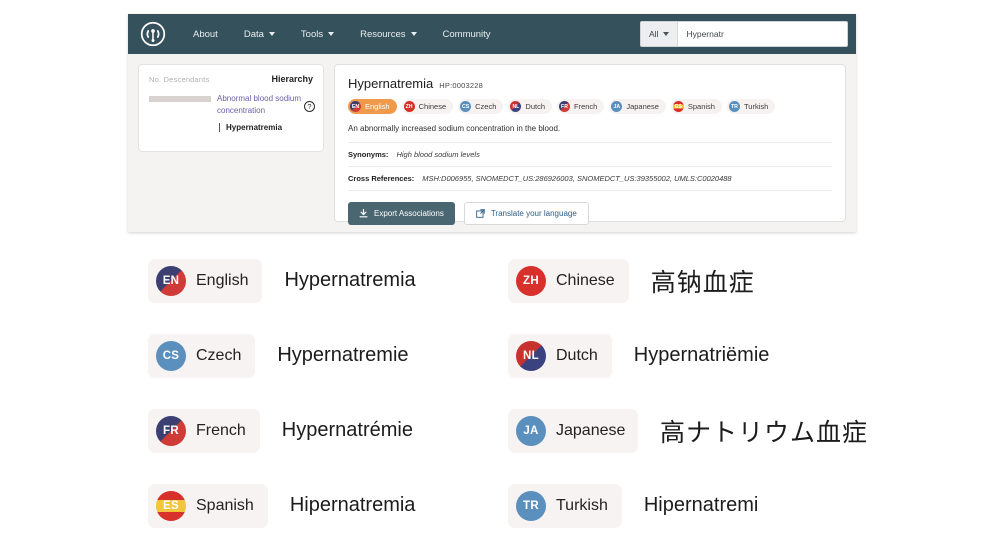 The height and width of the screenshot is (558, 992). I want to click on hierarchy-header: No. Descendants Hierarchy, so click(231, 79).